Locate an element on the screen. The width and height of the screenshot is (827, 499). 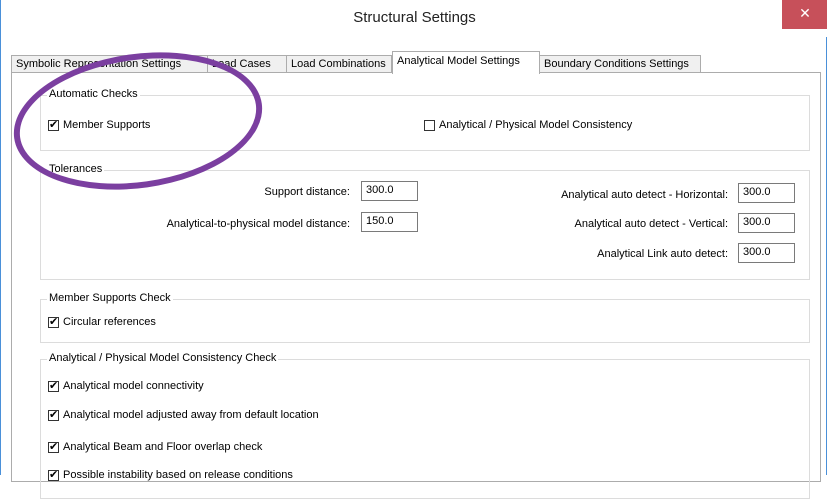
tab-load-combinations: Load Combinations is located at coordinates (339, 63).